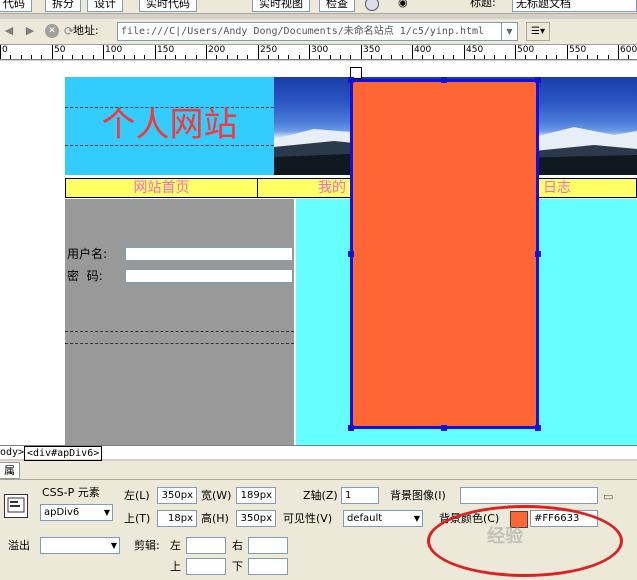  What do you see at coordinates (268, 566) in the screenshot?
I see `clip-bottom-input` at bounding box center [268, 566].